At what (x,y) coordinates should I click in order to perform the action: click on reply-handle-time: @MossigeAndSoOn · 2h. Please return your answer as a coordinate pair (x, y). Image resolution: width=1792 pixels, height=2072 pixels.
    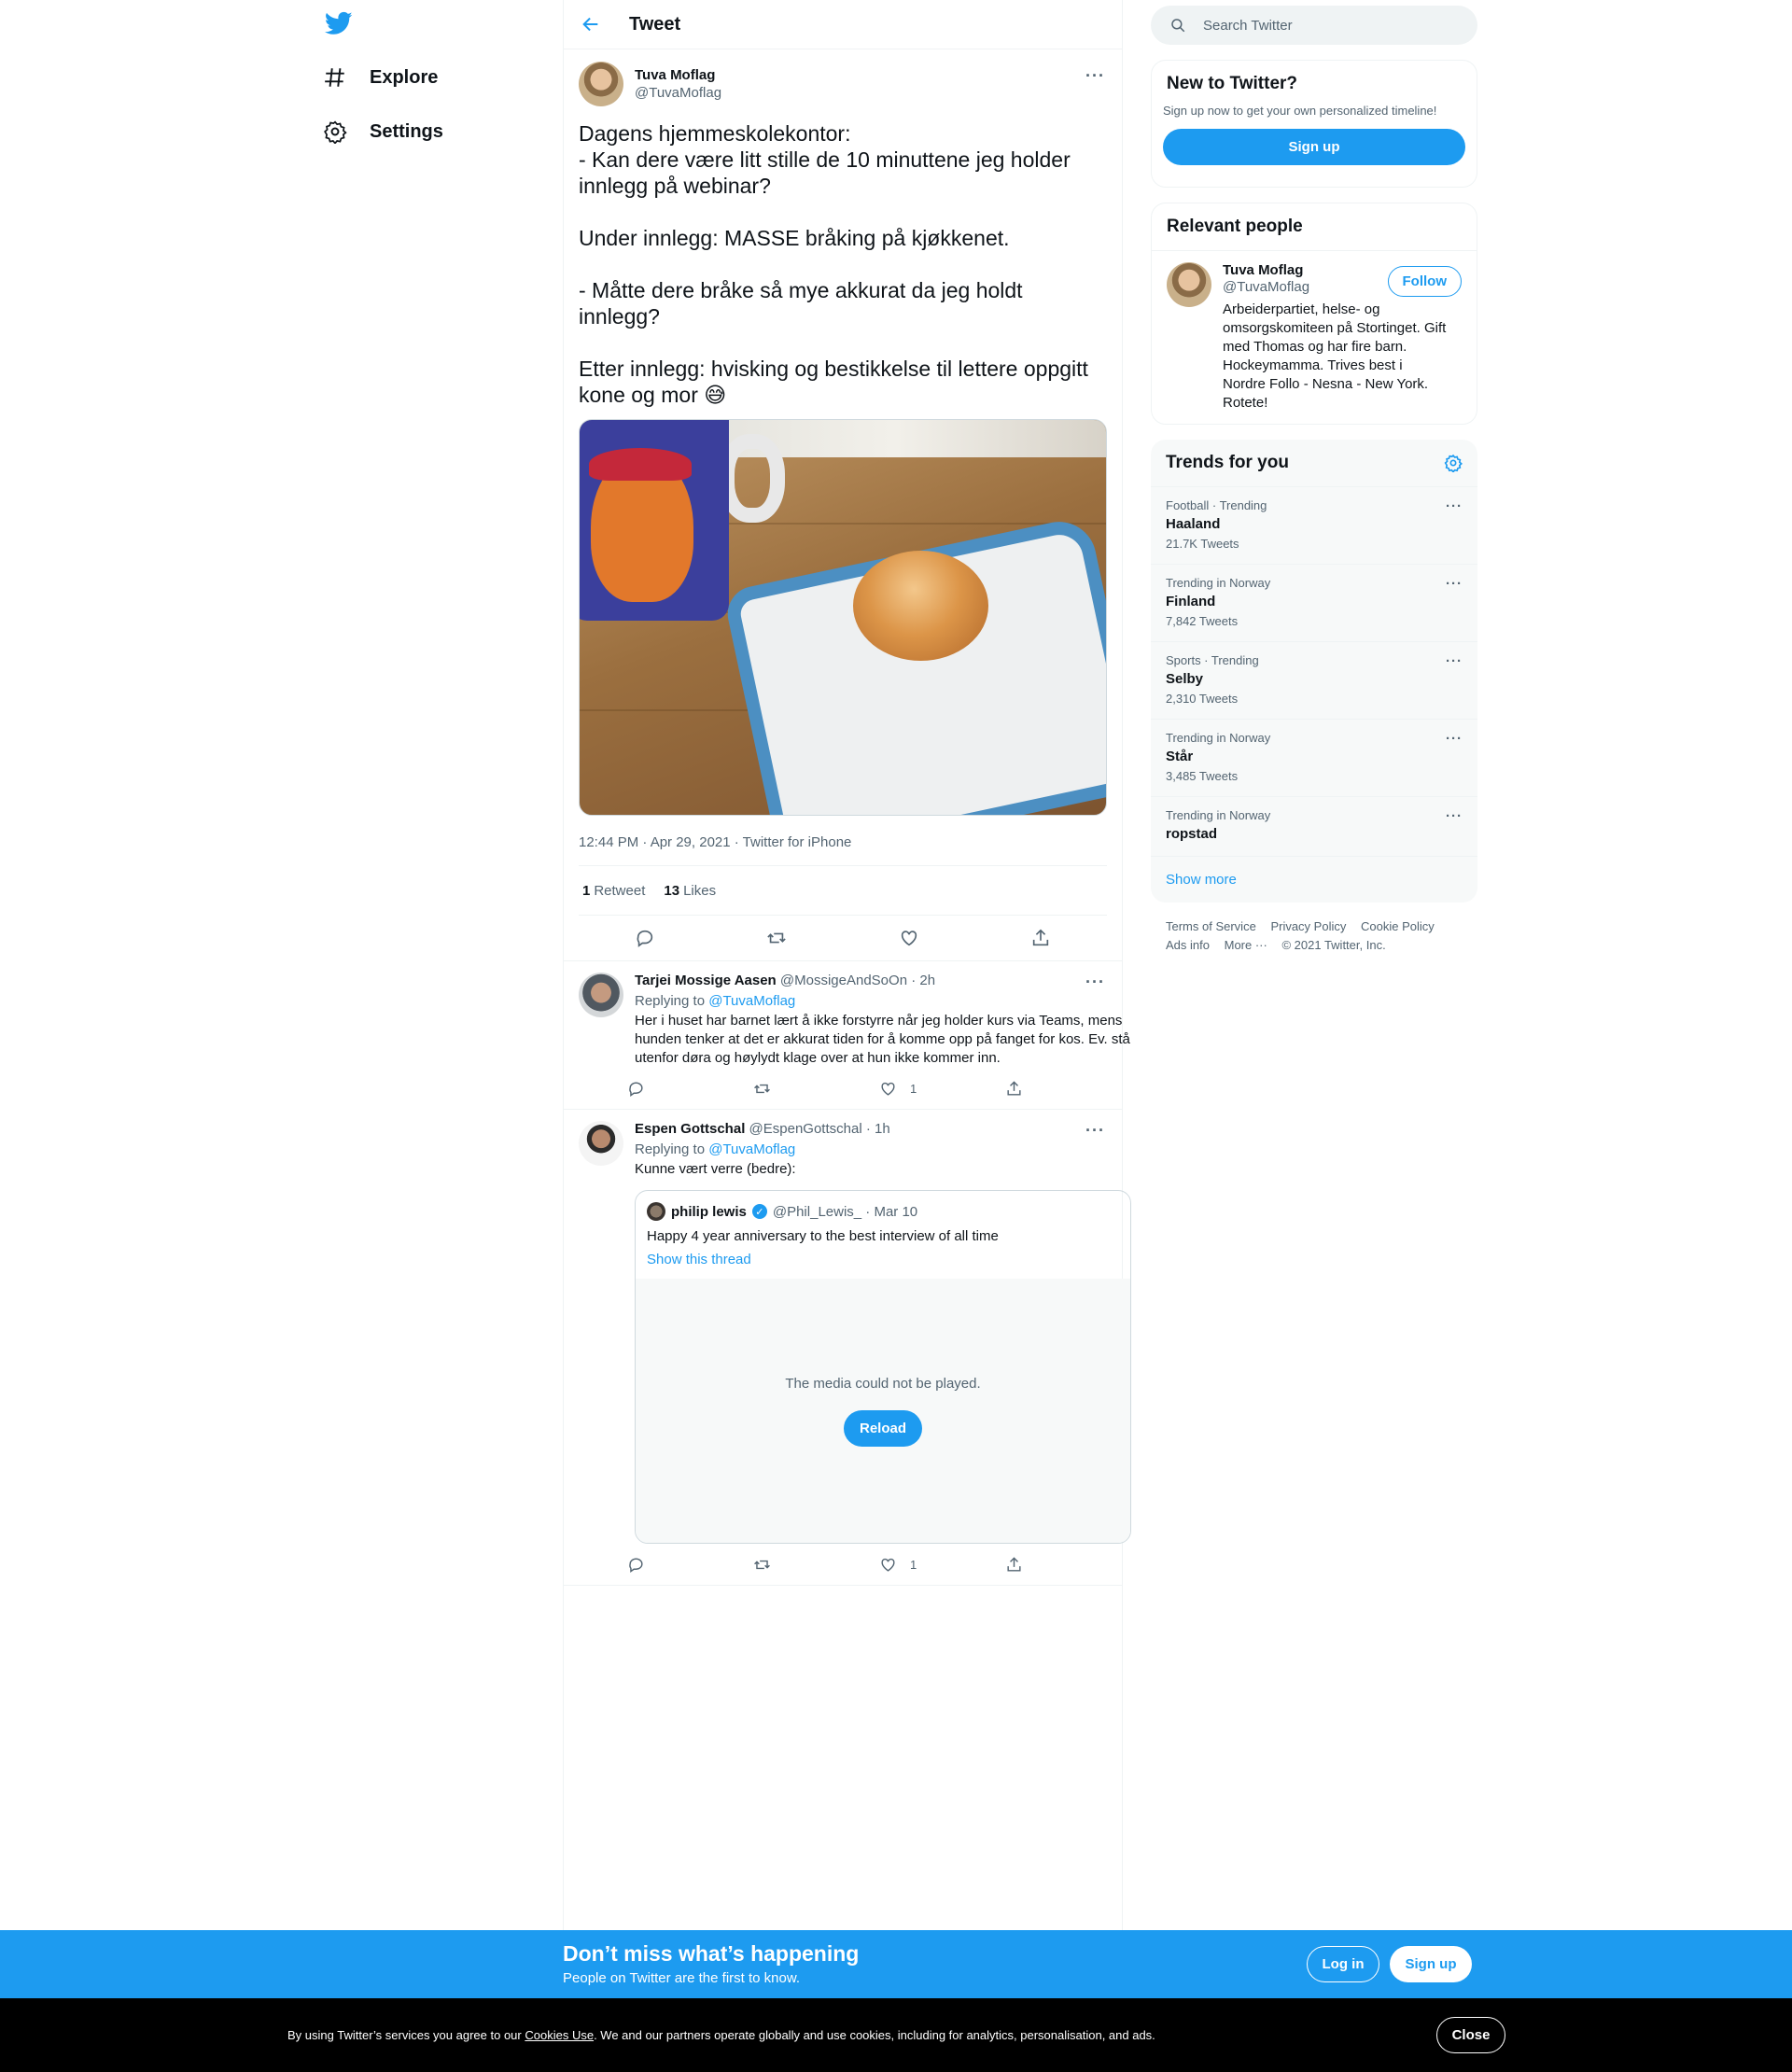
    Looking at the image, I should click on (857, 980).